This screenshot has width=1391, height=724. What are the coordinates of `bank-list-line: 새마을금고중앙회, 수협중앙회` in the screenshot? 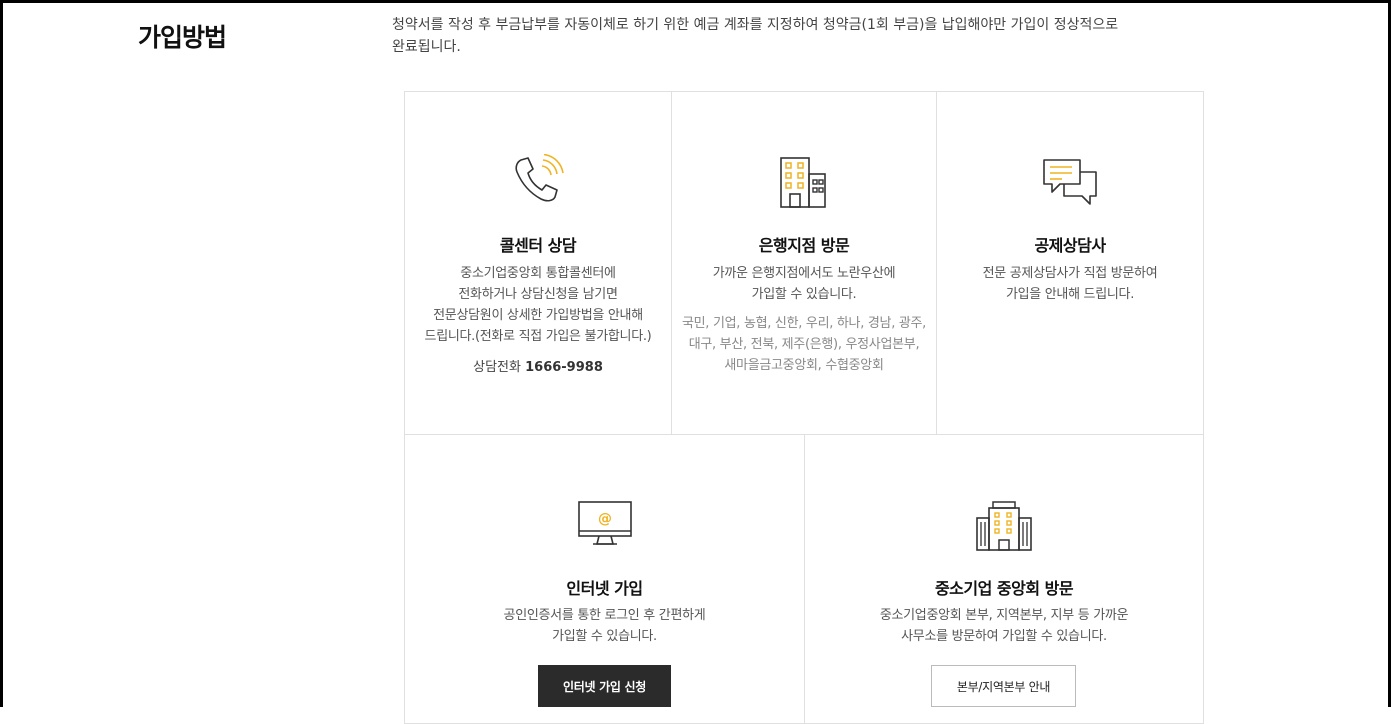 It's located at (804, 365).